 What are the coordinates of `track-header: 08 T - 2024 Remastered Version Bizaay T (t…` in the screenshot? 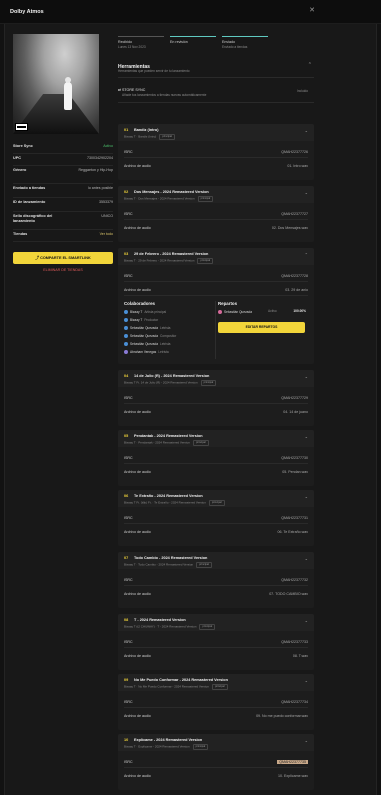 It's located at (216, 622).